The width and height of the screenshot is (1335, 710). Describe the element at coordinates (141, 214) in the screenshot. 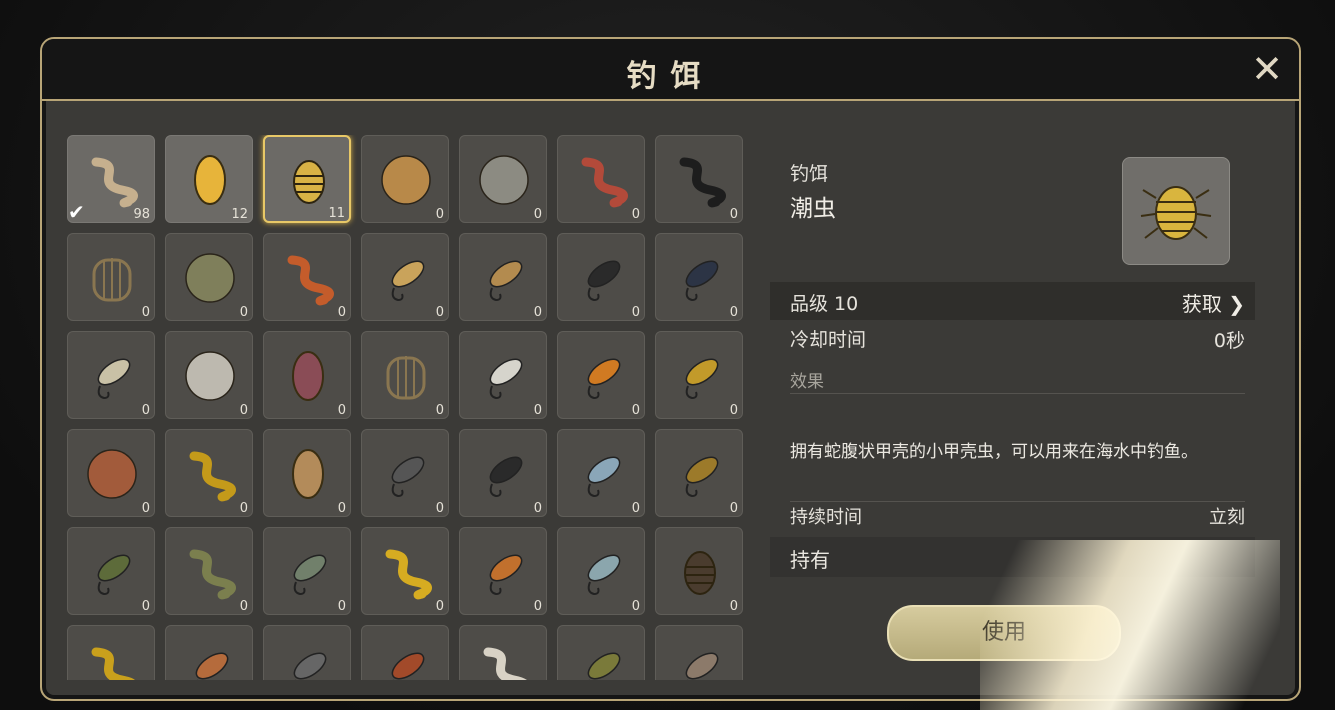

I see `item-count: 98` at that location.